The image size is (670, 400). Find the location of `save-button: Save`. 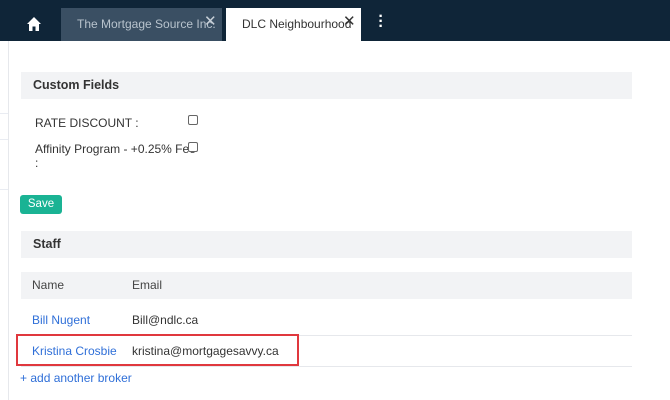

save-button: Save is located at coordinates (41, 204).